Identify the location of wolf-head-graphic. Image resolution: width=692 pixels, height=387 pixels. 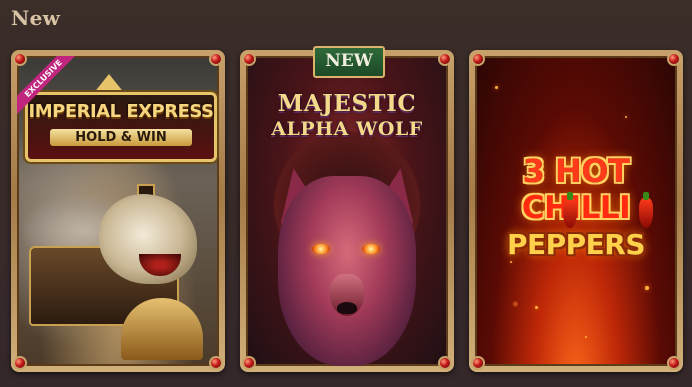
(347, 271).